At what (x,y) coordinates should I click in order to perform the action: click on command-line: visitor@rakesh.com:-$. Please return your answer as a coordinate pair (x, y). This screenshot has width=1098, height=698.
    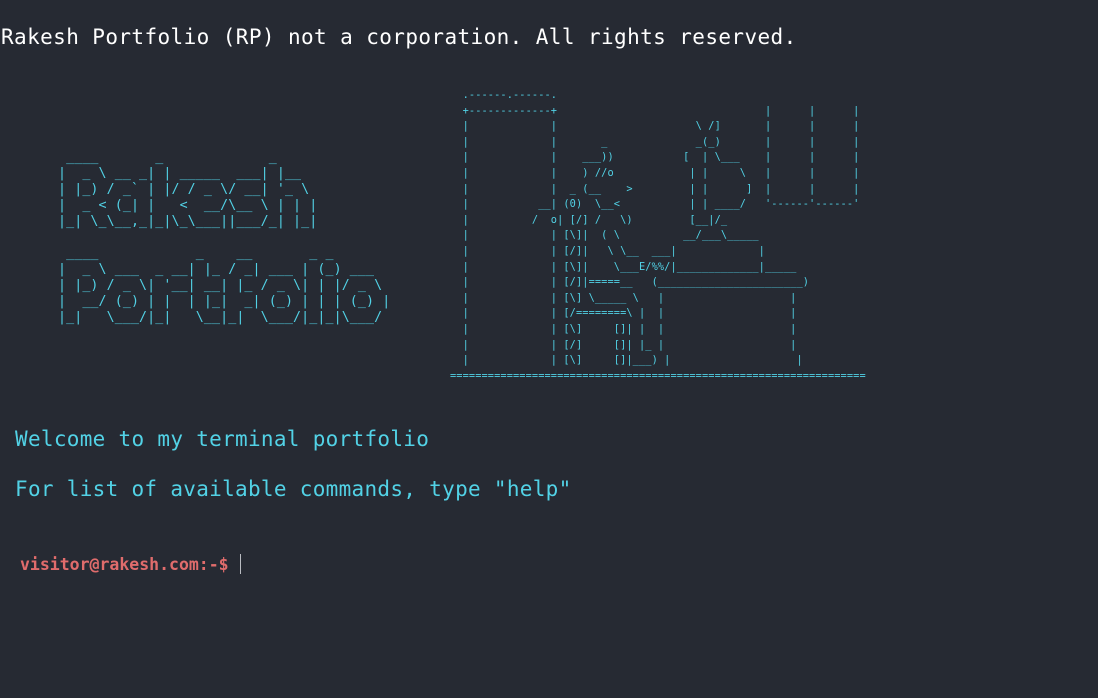
    Looking at the image, I should click on (428, 564).